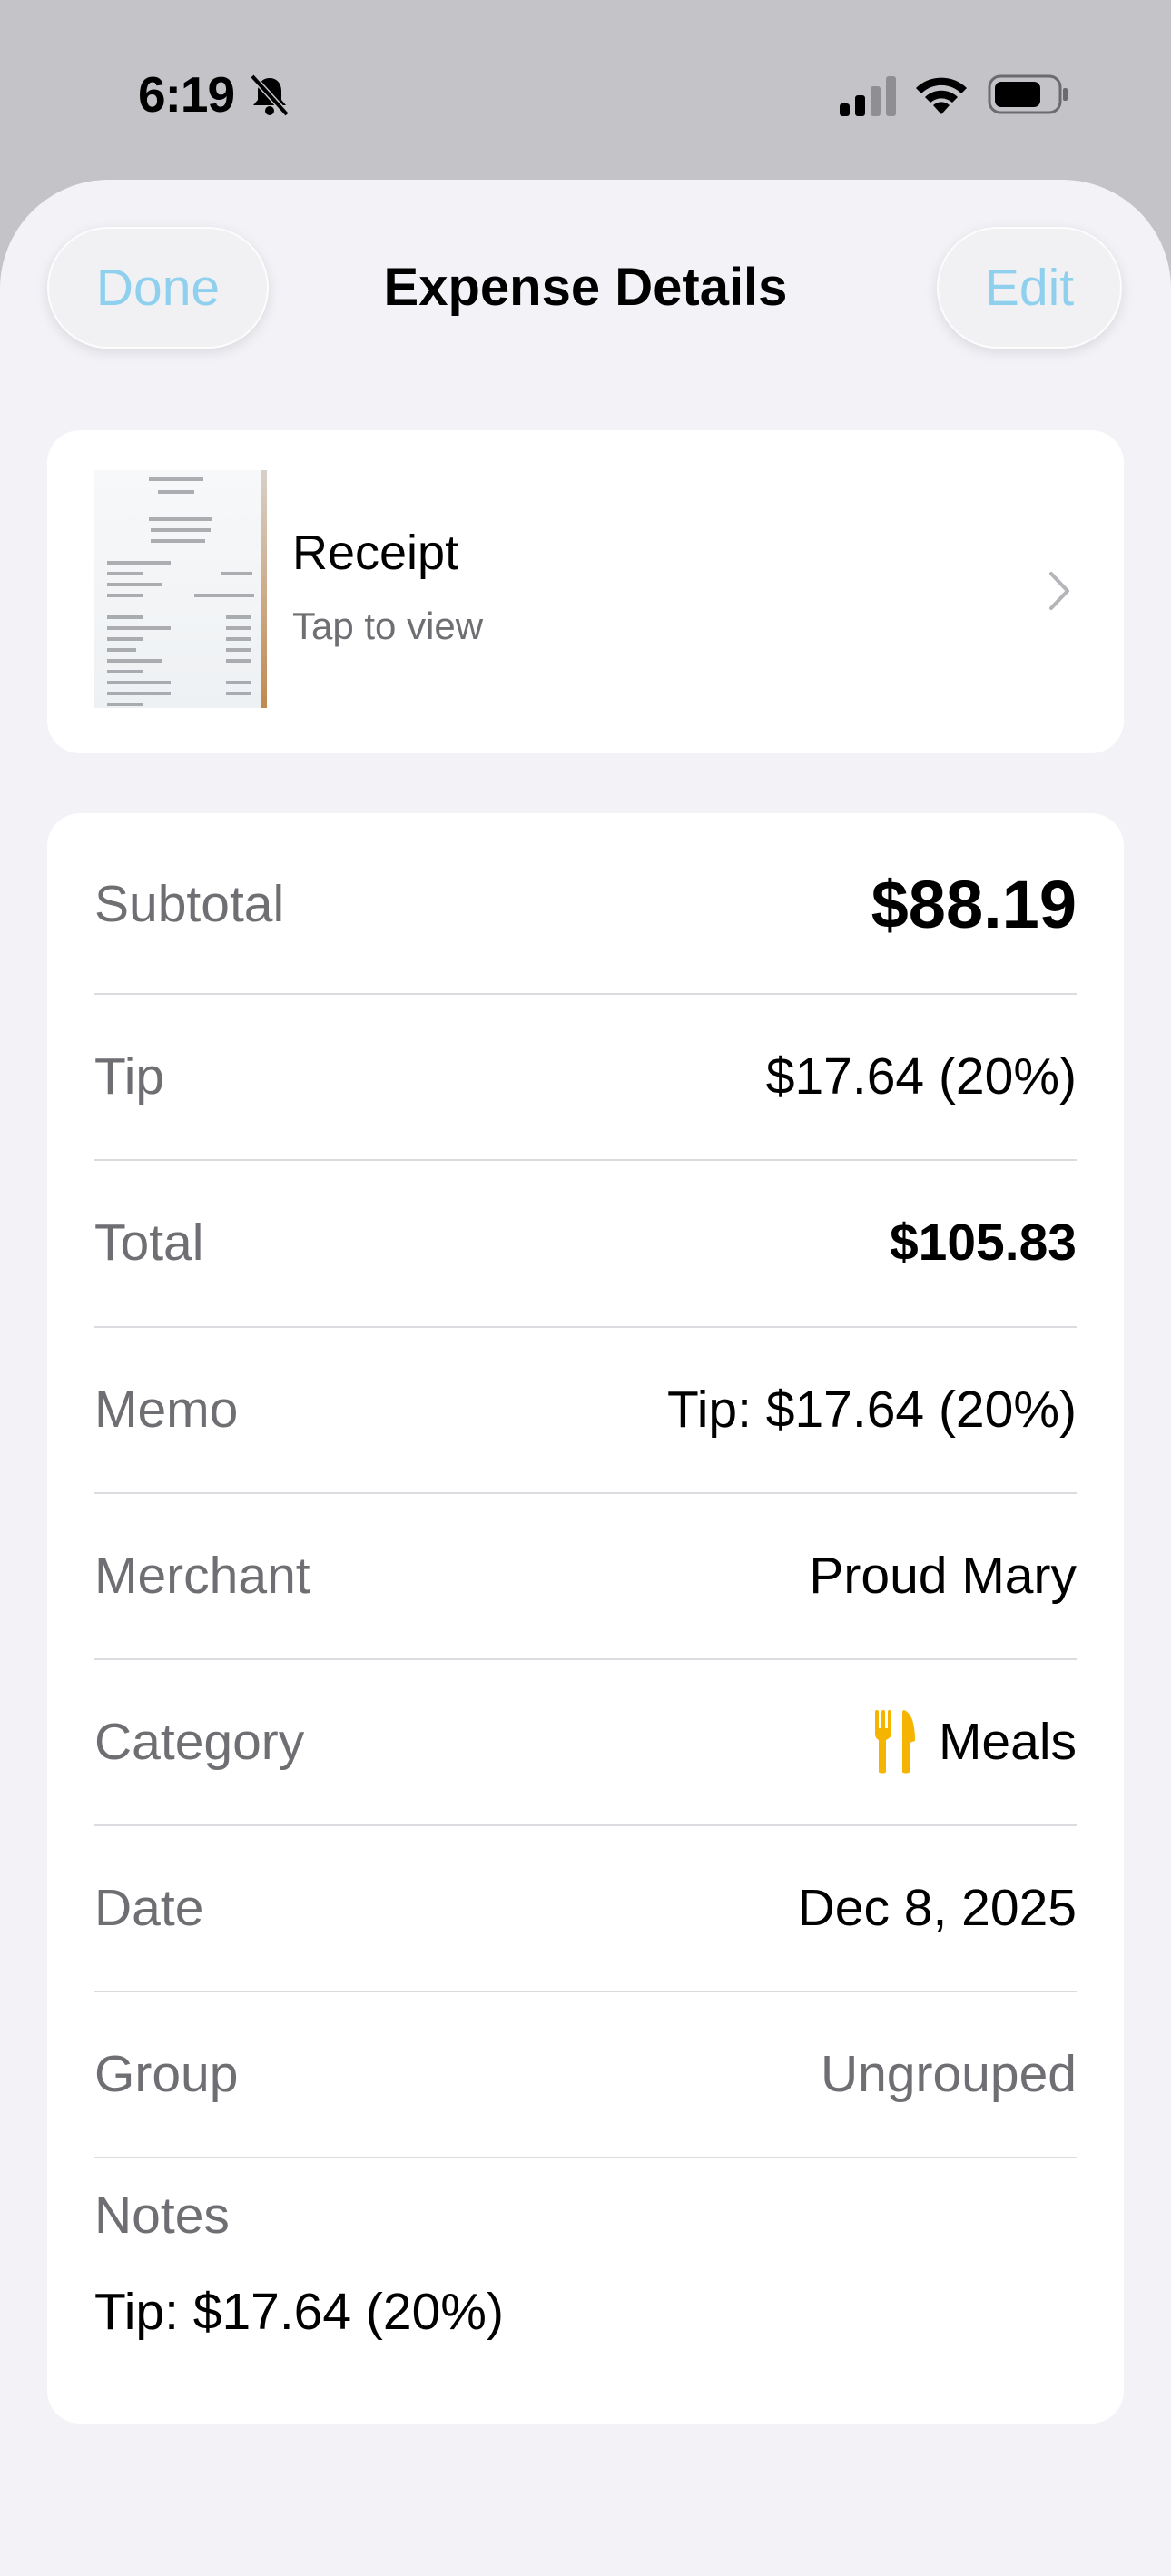 The image size is (1171, 2576). Describe the element at coordinates (181, 589) in the screenshot. I see `receipt-thumbnail` at that location.